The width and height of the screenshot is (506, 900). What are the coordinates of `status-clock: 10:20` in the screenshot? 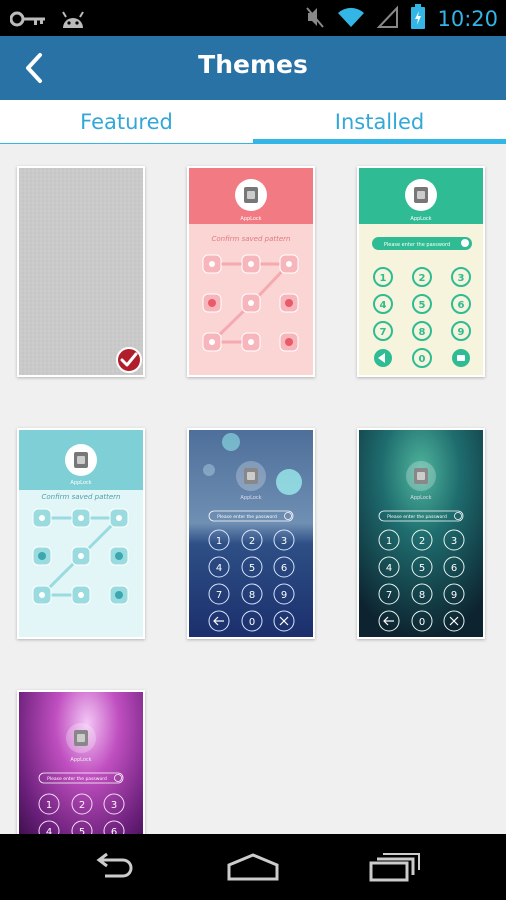 It's located at (467, 19).